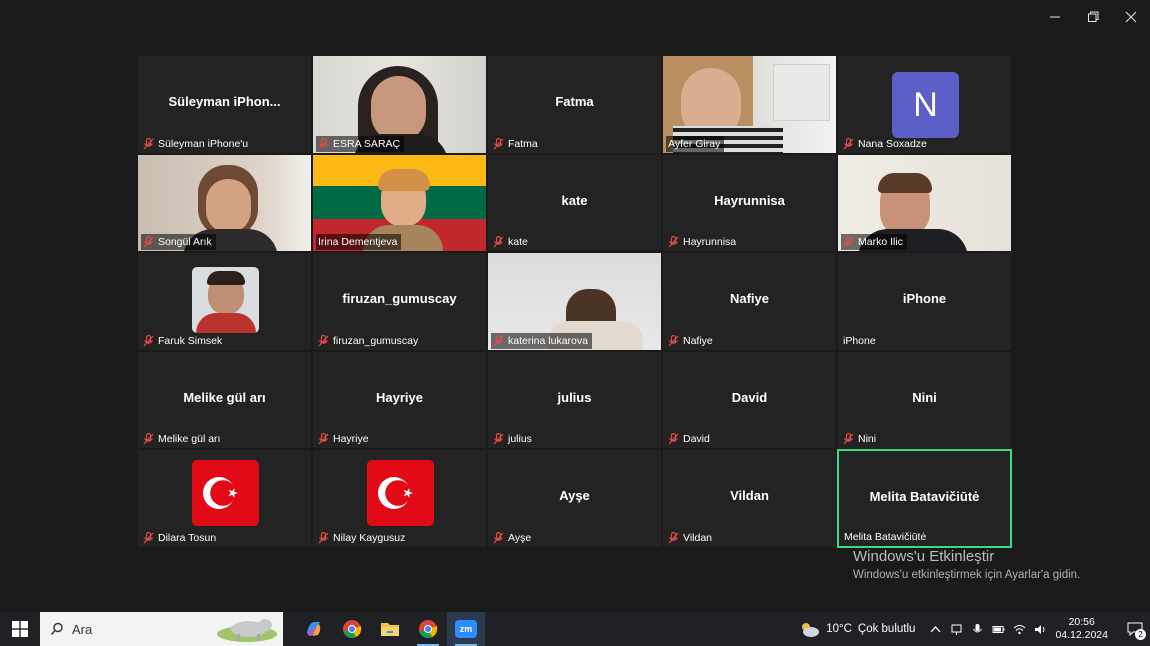 This screenshot has height=646, width=1150. I want to click on zoom-label: zm, so click(466, 629).